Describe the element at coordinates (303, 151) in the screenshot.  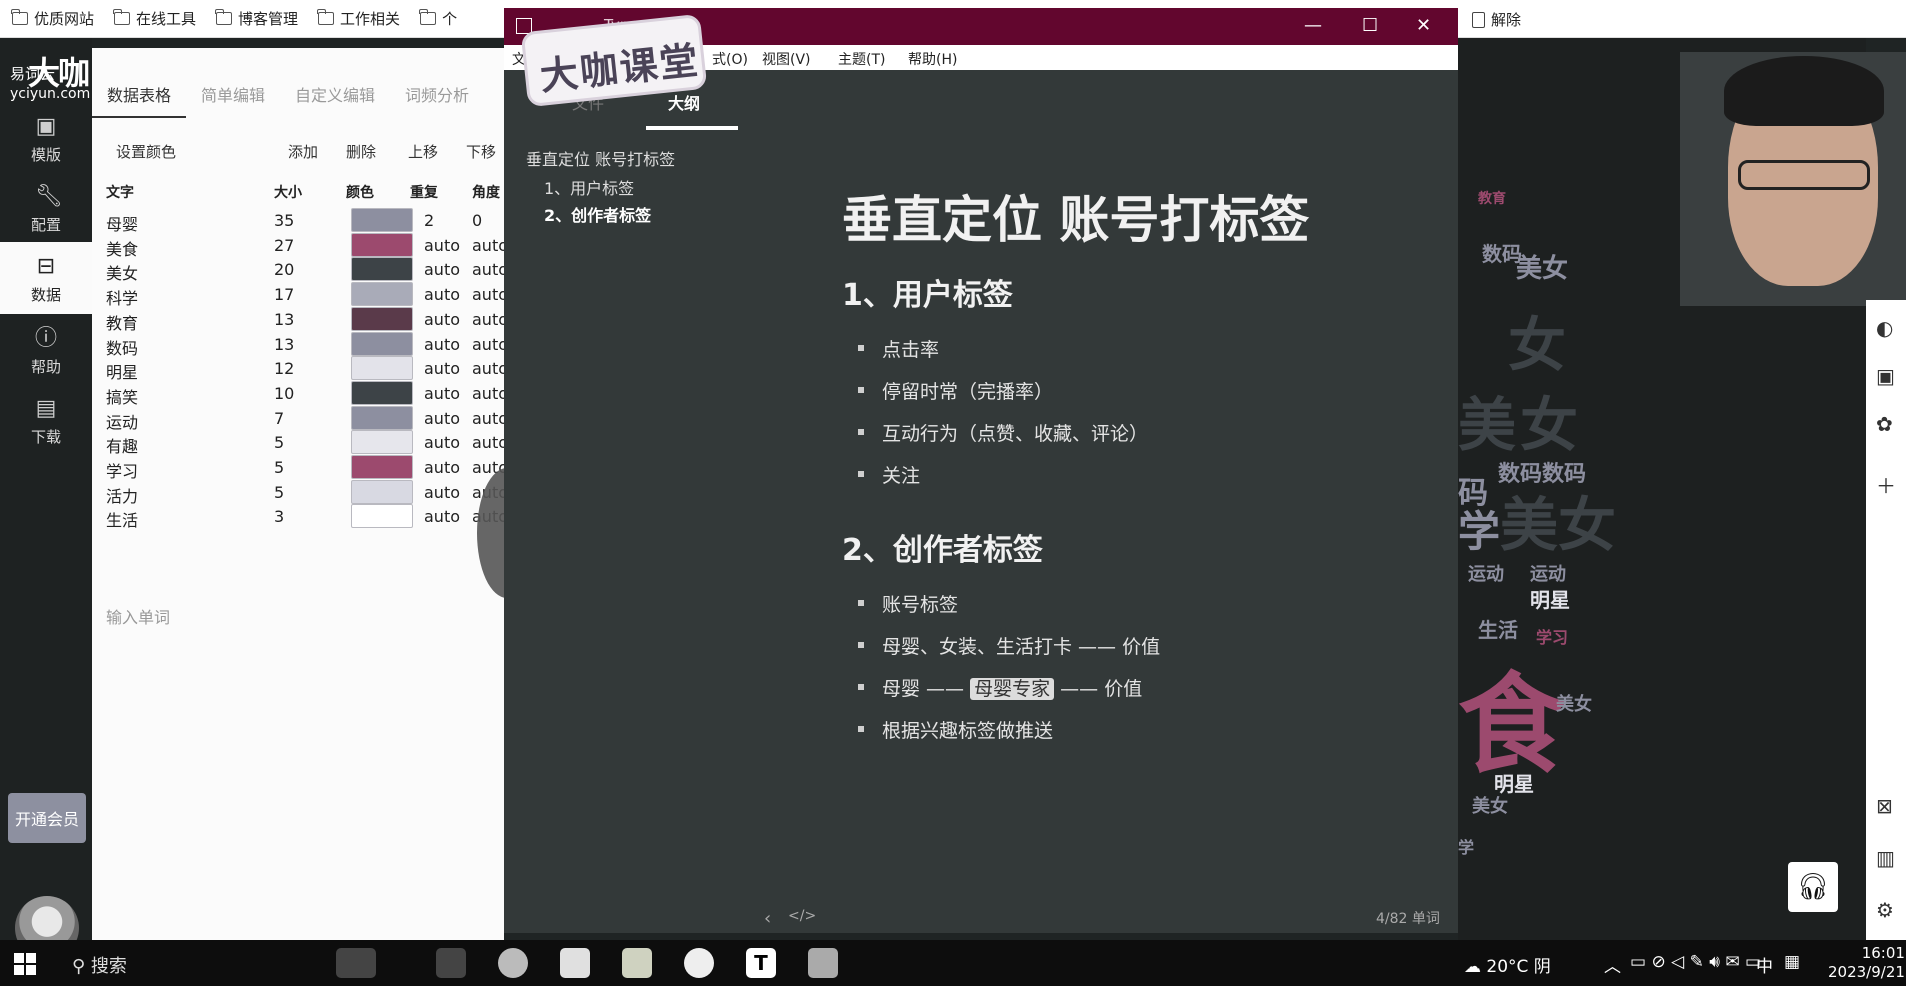
I see `add-button: 添加` at that location.